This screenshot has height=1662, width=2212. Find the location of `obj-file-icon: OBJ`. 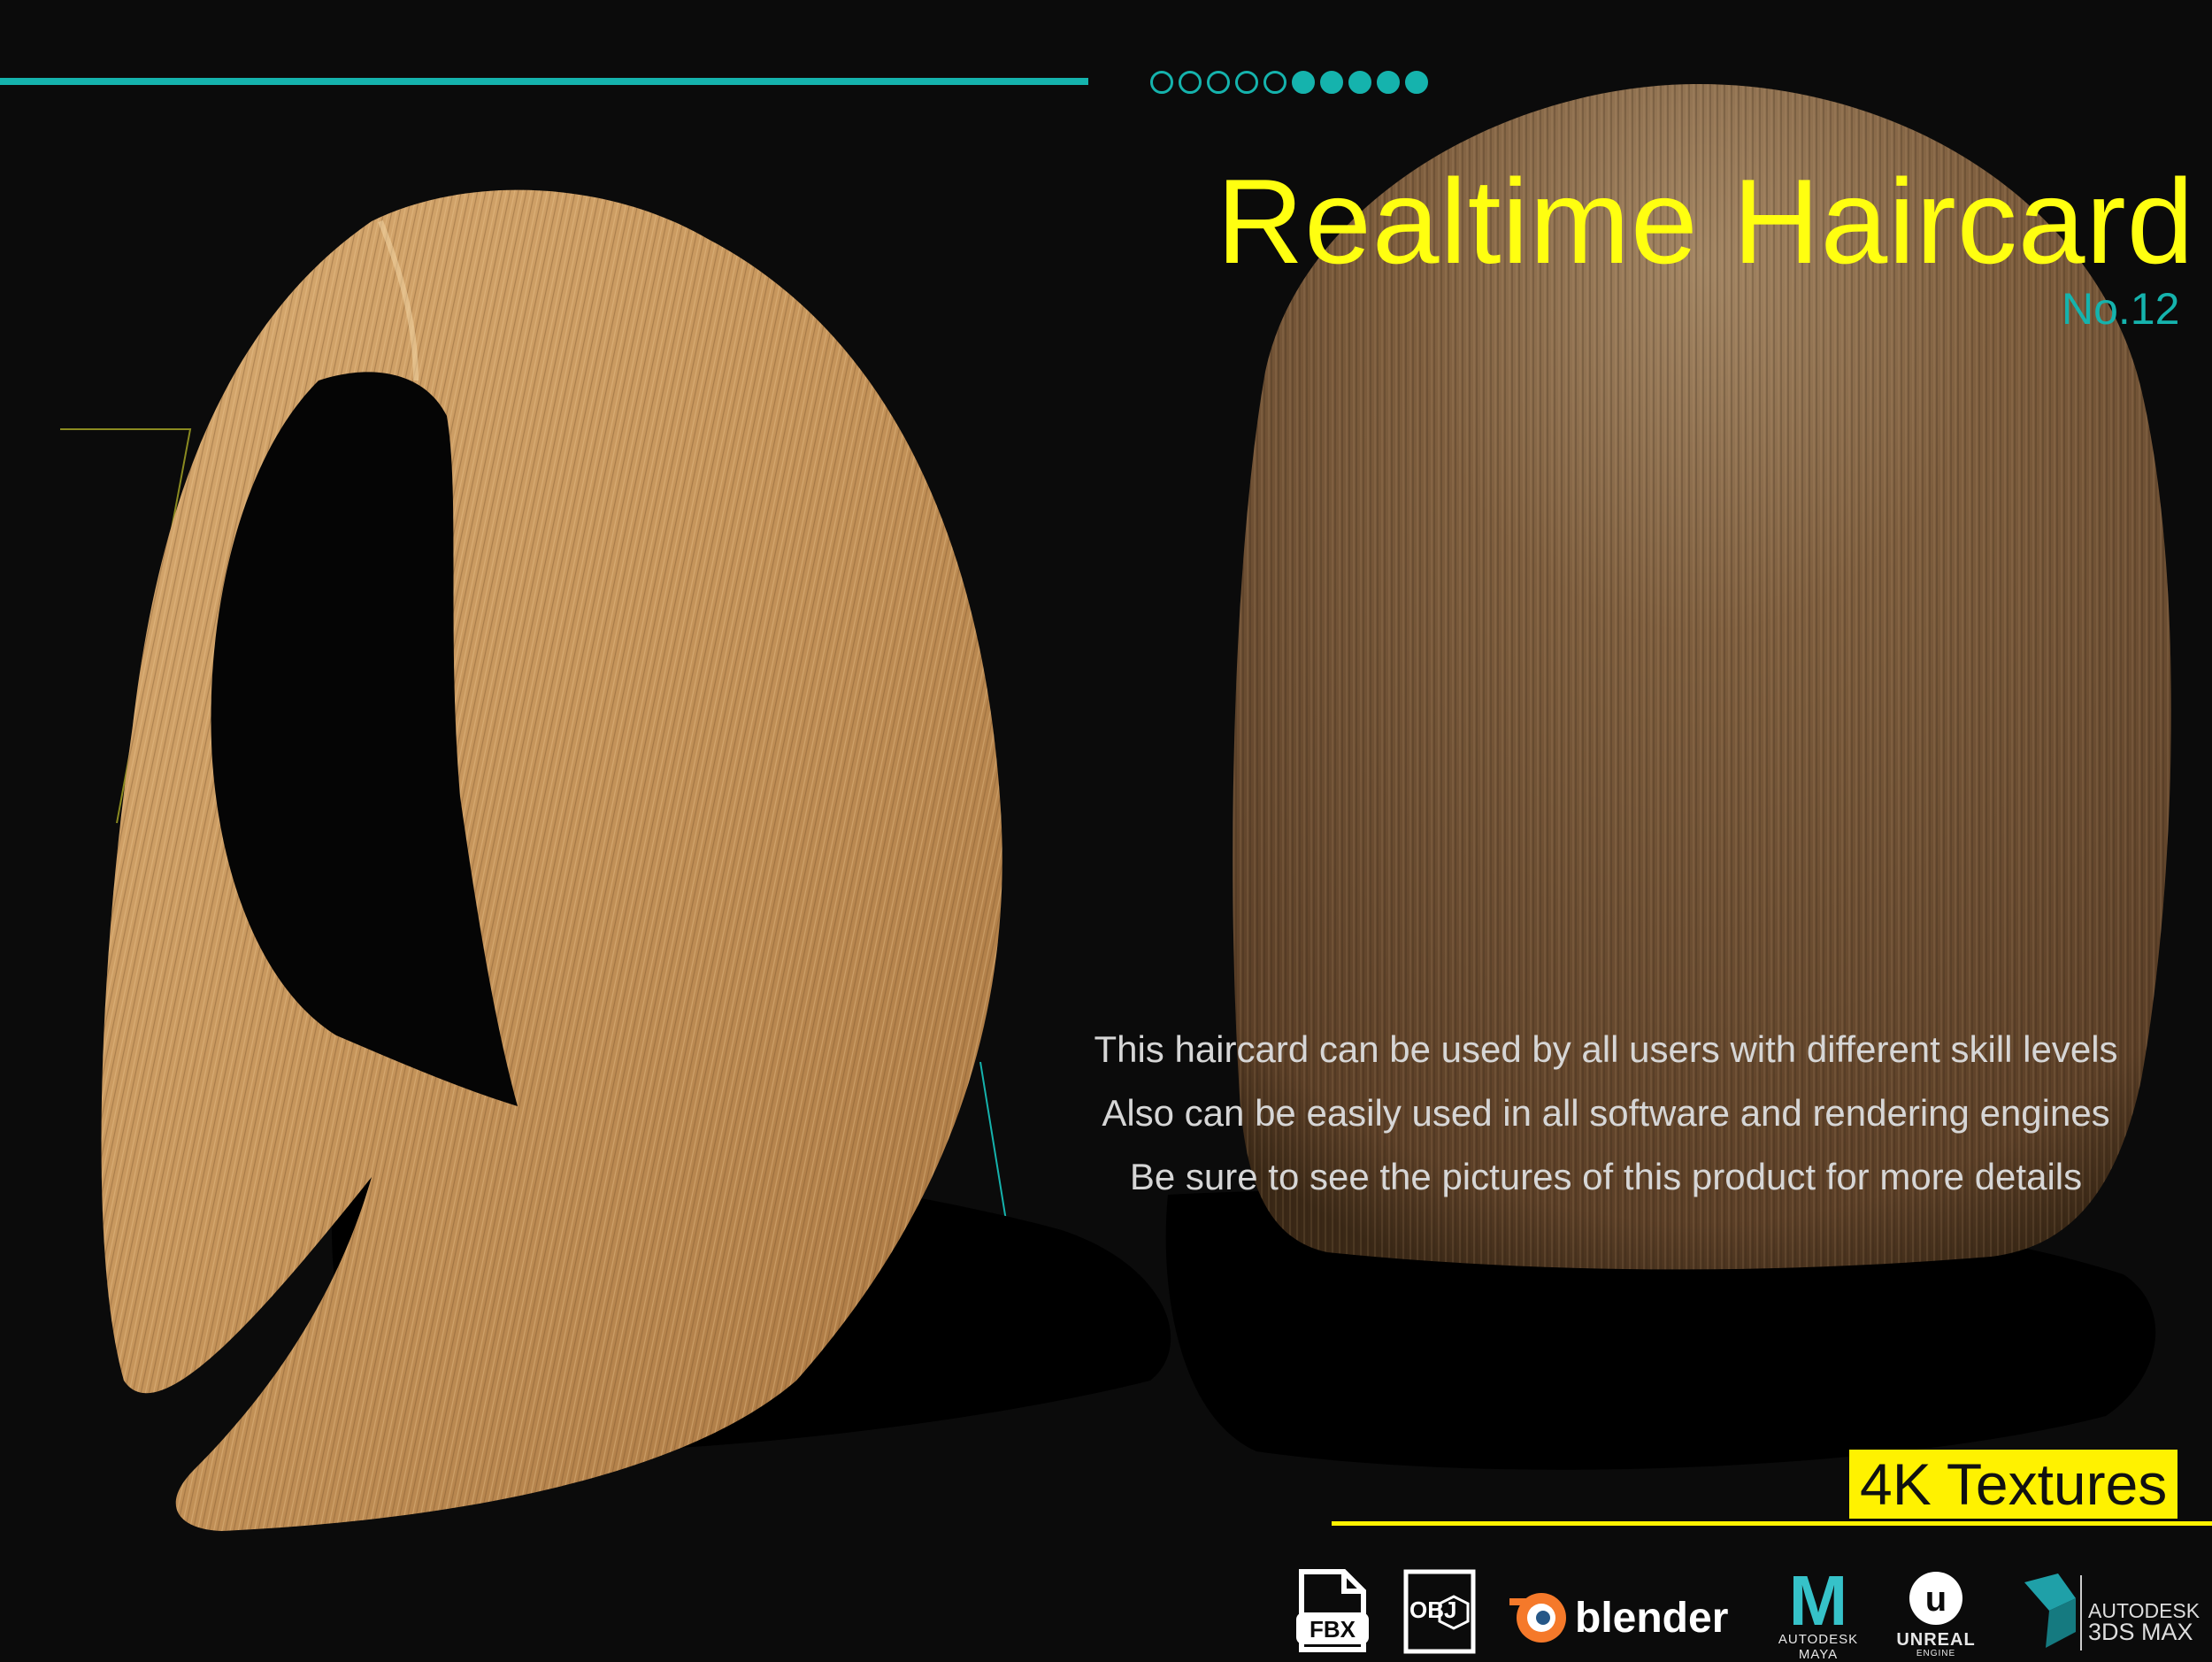

obj-file-icon: OBJ is located at coordinates (1441, 1610).